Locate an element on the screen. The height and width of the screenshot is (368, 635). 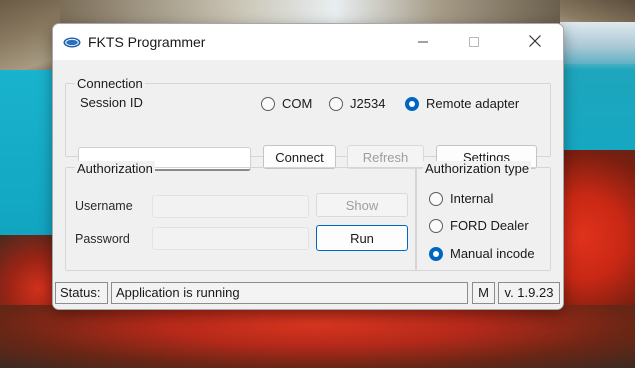
minimize-button is located at coordinates (423, 42).